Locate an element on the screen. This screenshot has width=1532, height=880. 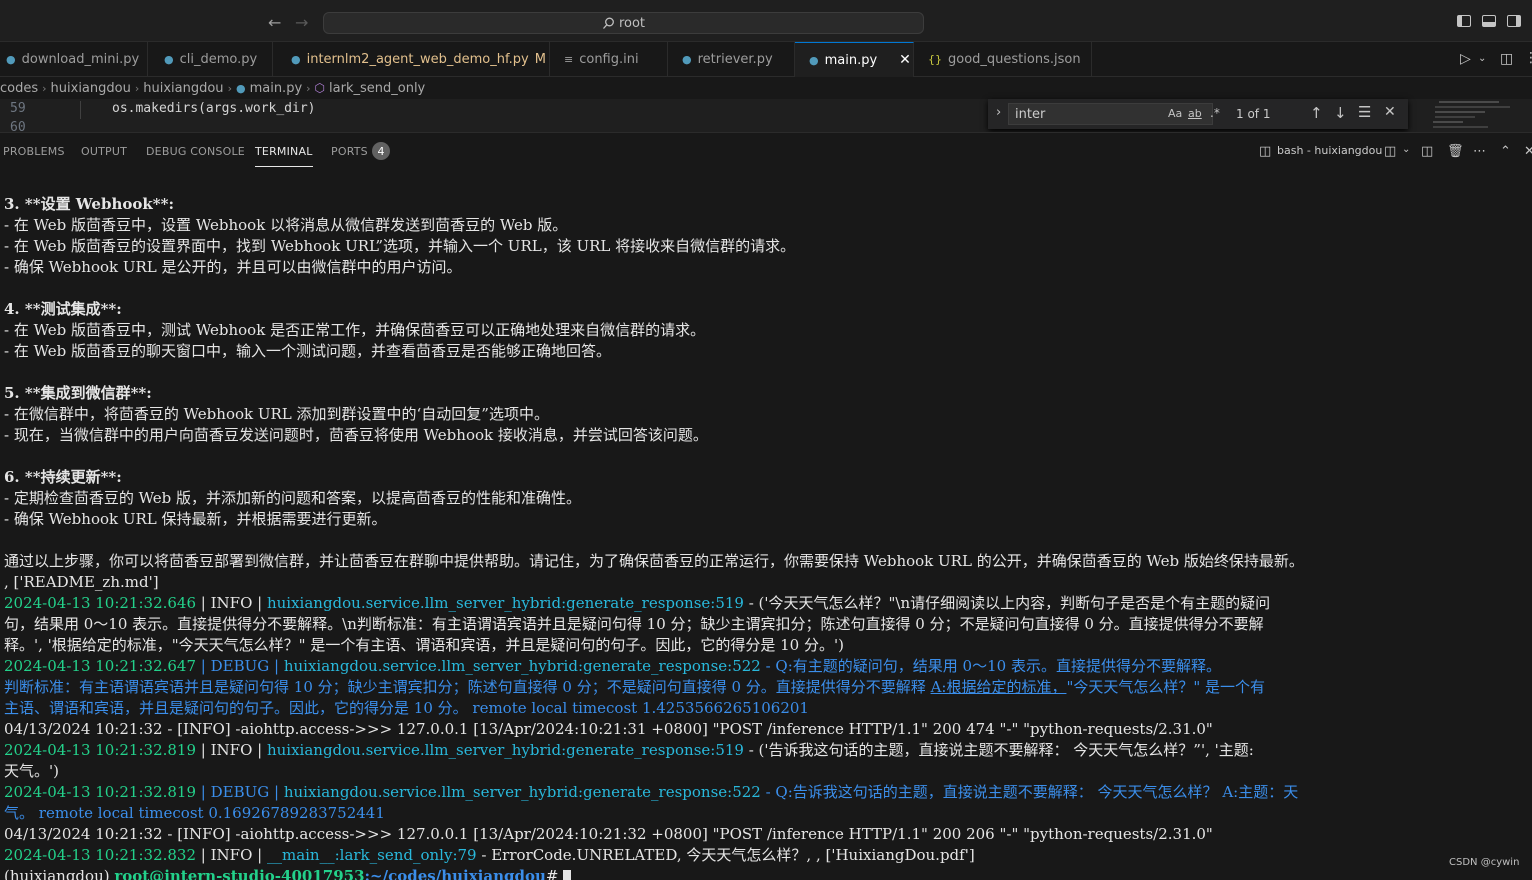
previous-match-arrow-icon: ↑ is located at coordinates (1316, 113).